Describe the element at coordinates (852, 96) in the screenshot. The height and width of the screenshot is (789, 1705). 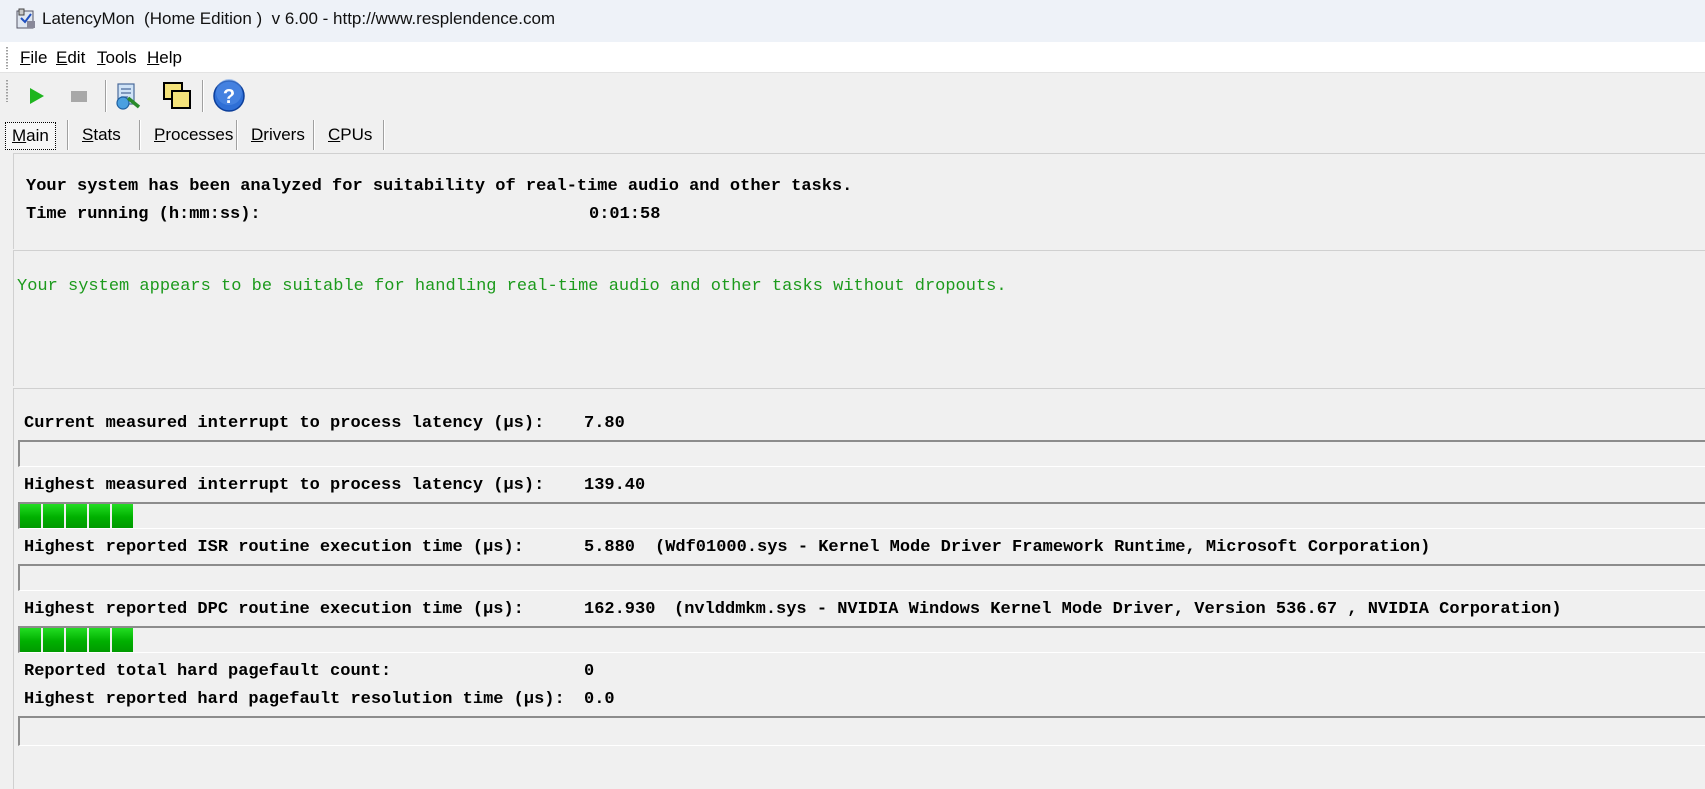
I see `toolbar: ?` at that location.